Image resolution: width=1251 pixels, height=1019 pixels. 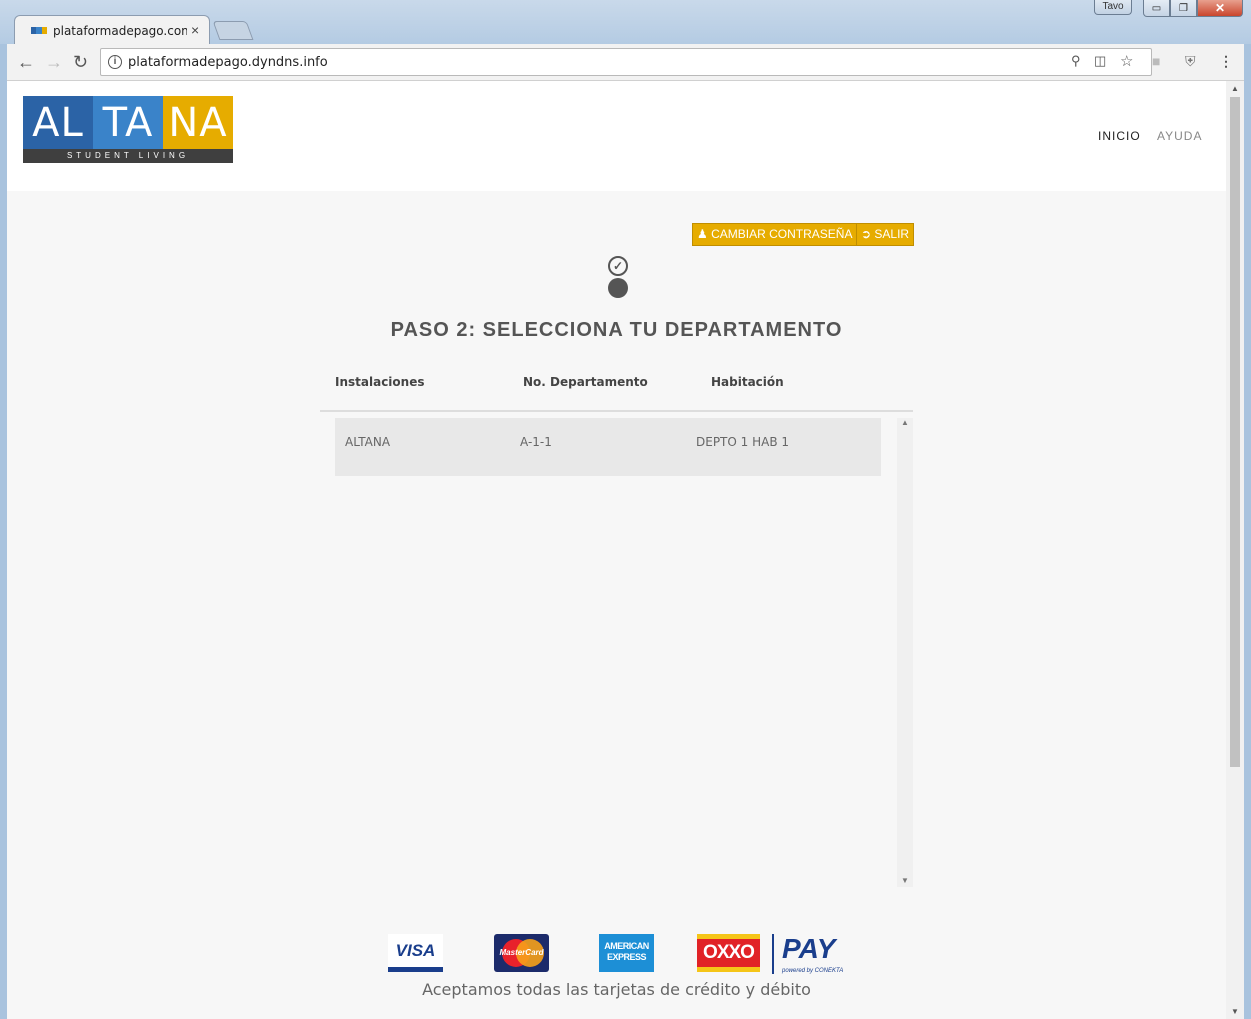 I want to click on mastercard-label: MasterCard, so click(x=521, y=952).